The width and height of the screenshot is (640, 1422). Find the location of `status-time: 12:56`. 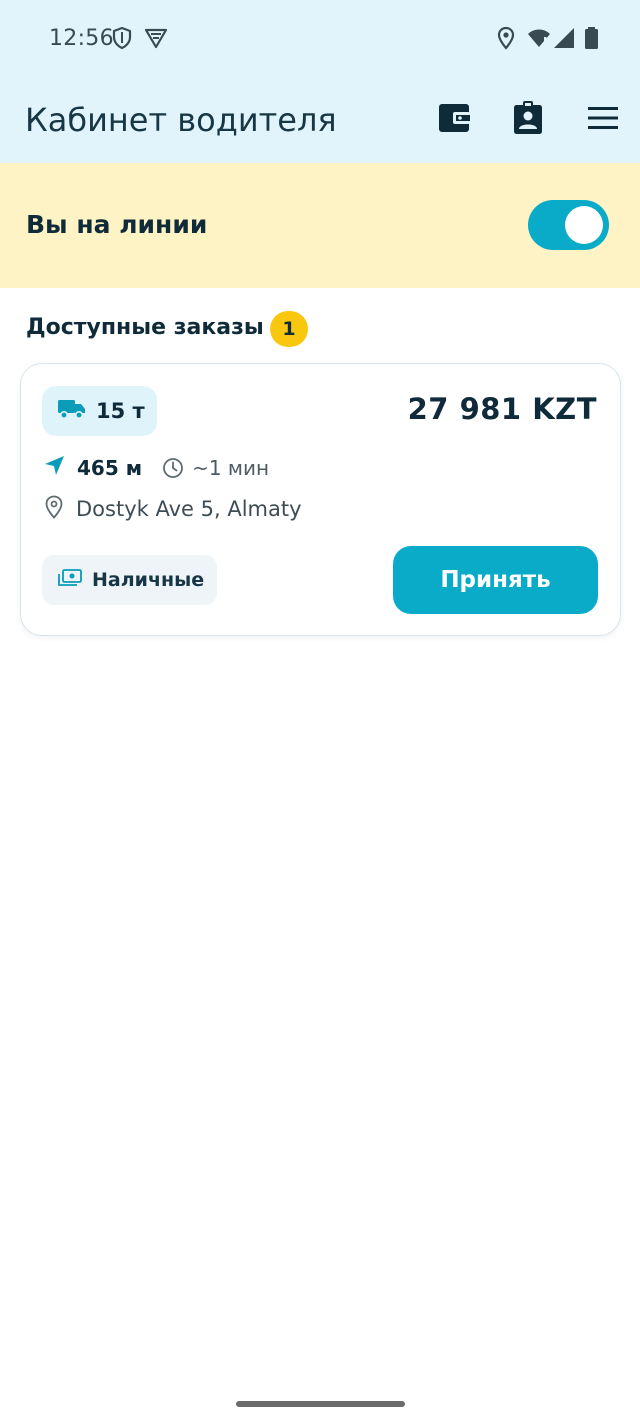

status-time: 12:56 is located at coordinates (81, 38).